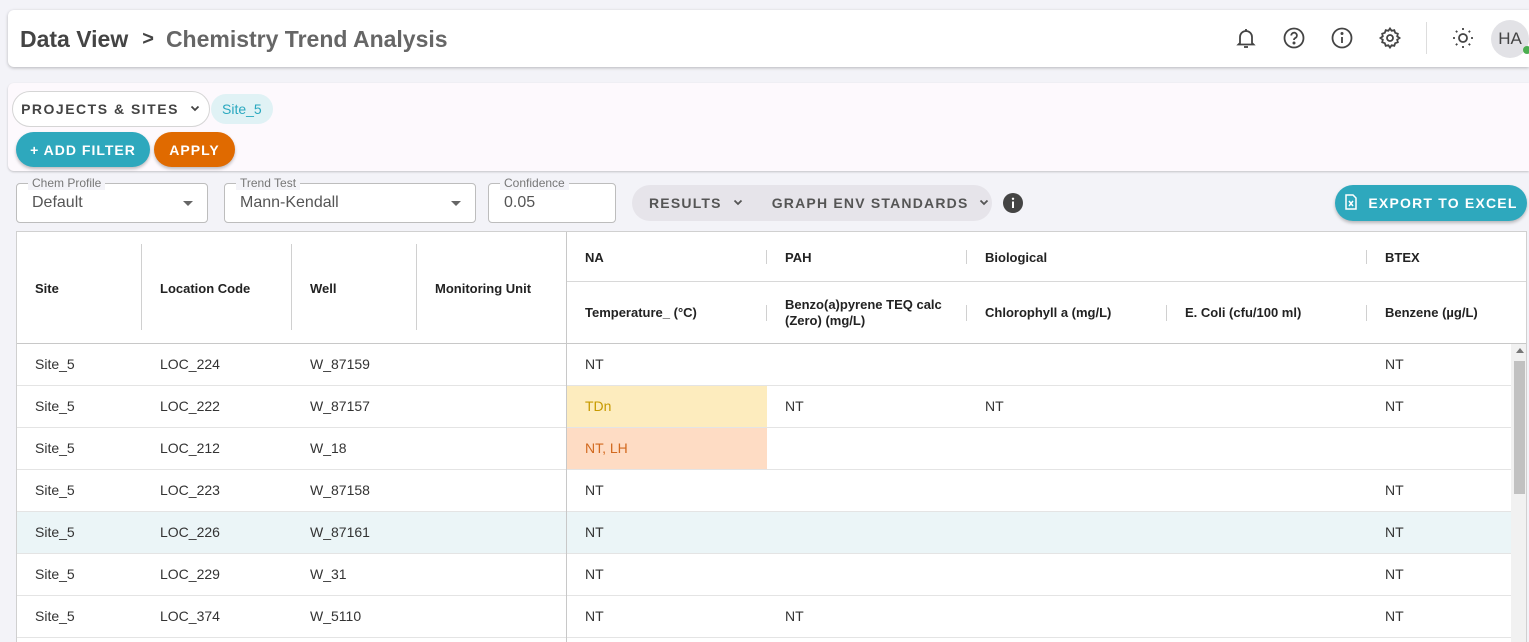 The height and width of the screenshot is (642, 1529). Describe the element at coordinates (798, 257) in the screenshot. I see `group-header-pah: PAH` at that location.